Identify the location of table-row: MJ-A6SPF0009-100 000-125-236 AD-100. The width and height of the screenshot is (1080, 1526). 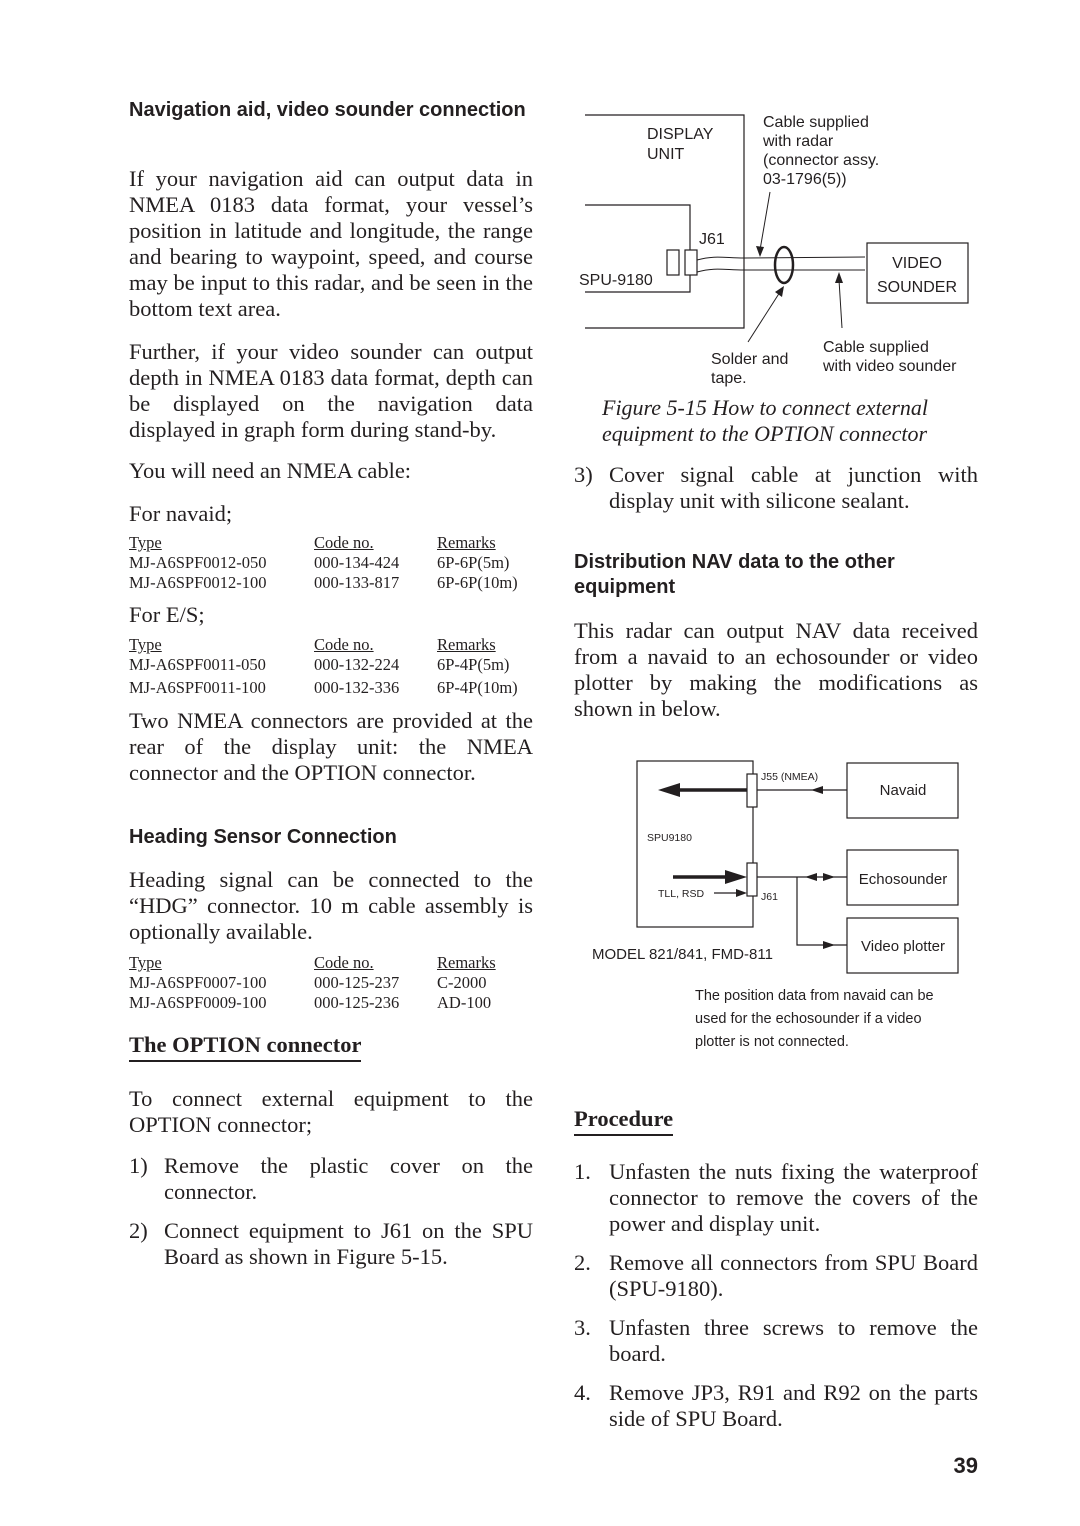
(333, 1003).